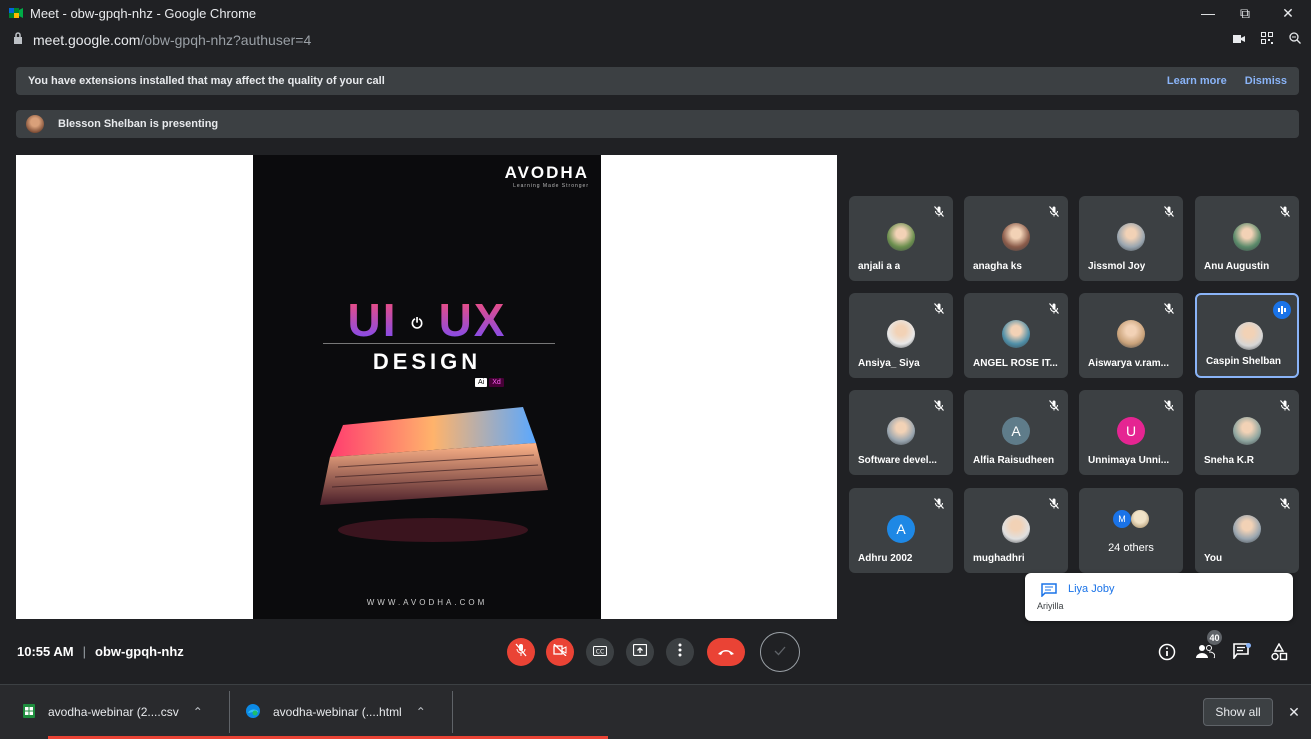  Describe the element at coordinates (600, 652) in the screenshot. I see `captions-button: CC` at that location.